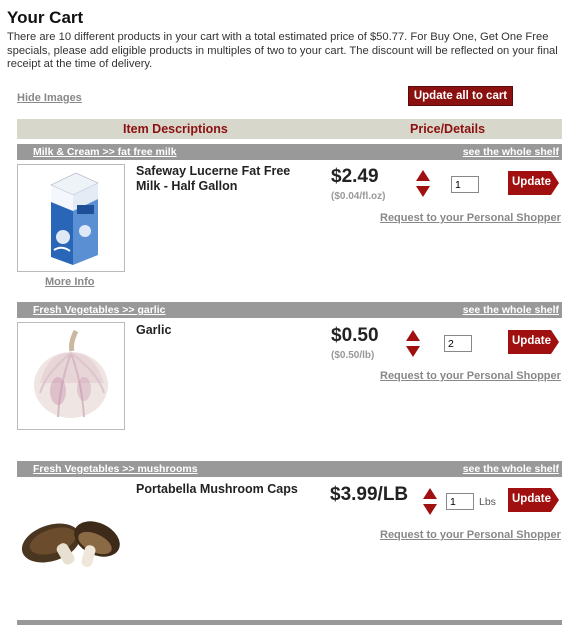  Describe the element at coordinates (45, 17) in the screenshot. I see `page-title: Your Cart` at that location.